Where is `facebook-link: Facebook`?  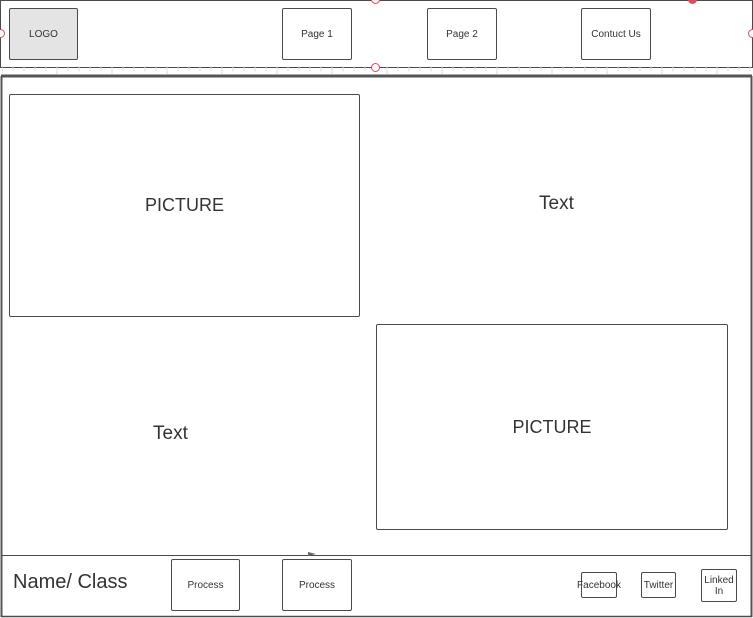 facebook-link: Facebook is located at coordinates (599, 585).